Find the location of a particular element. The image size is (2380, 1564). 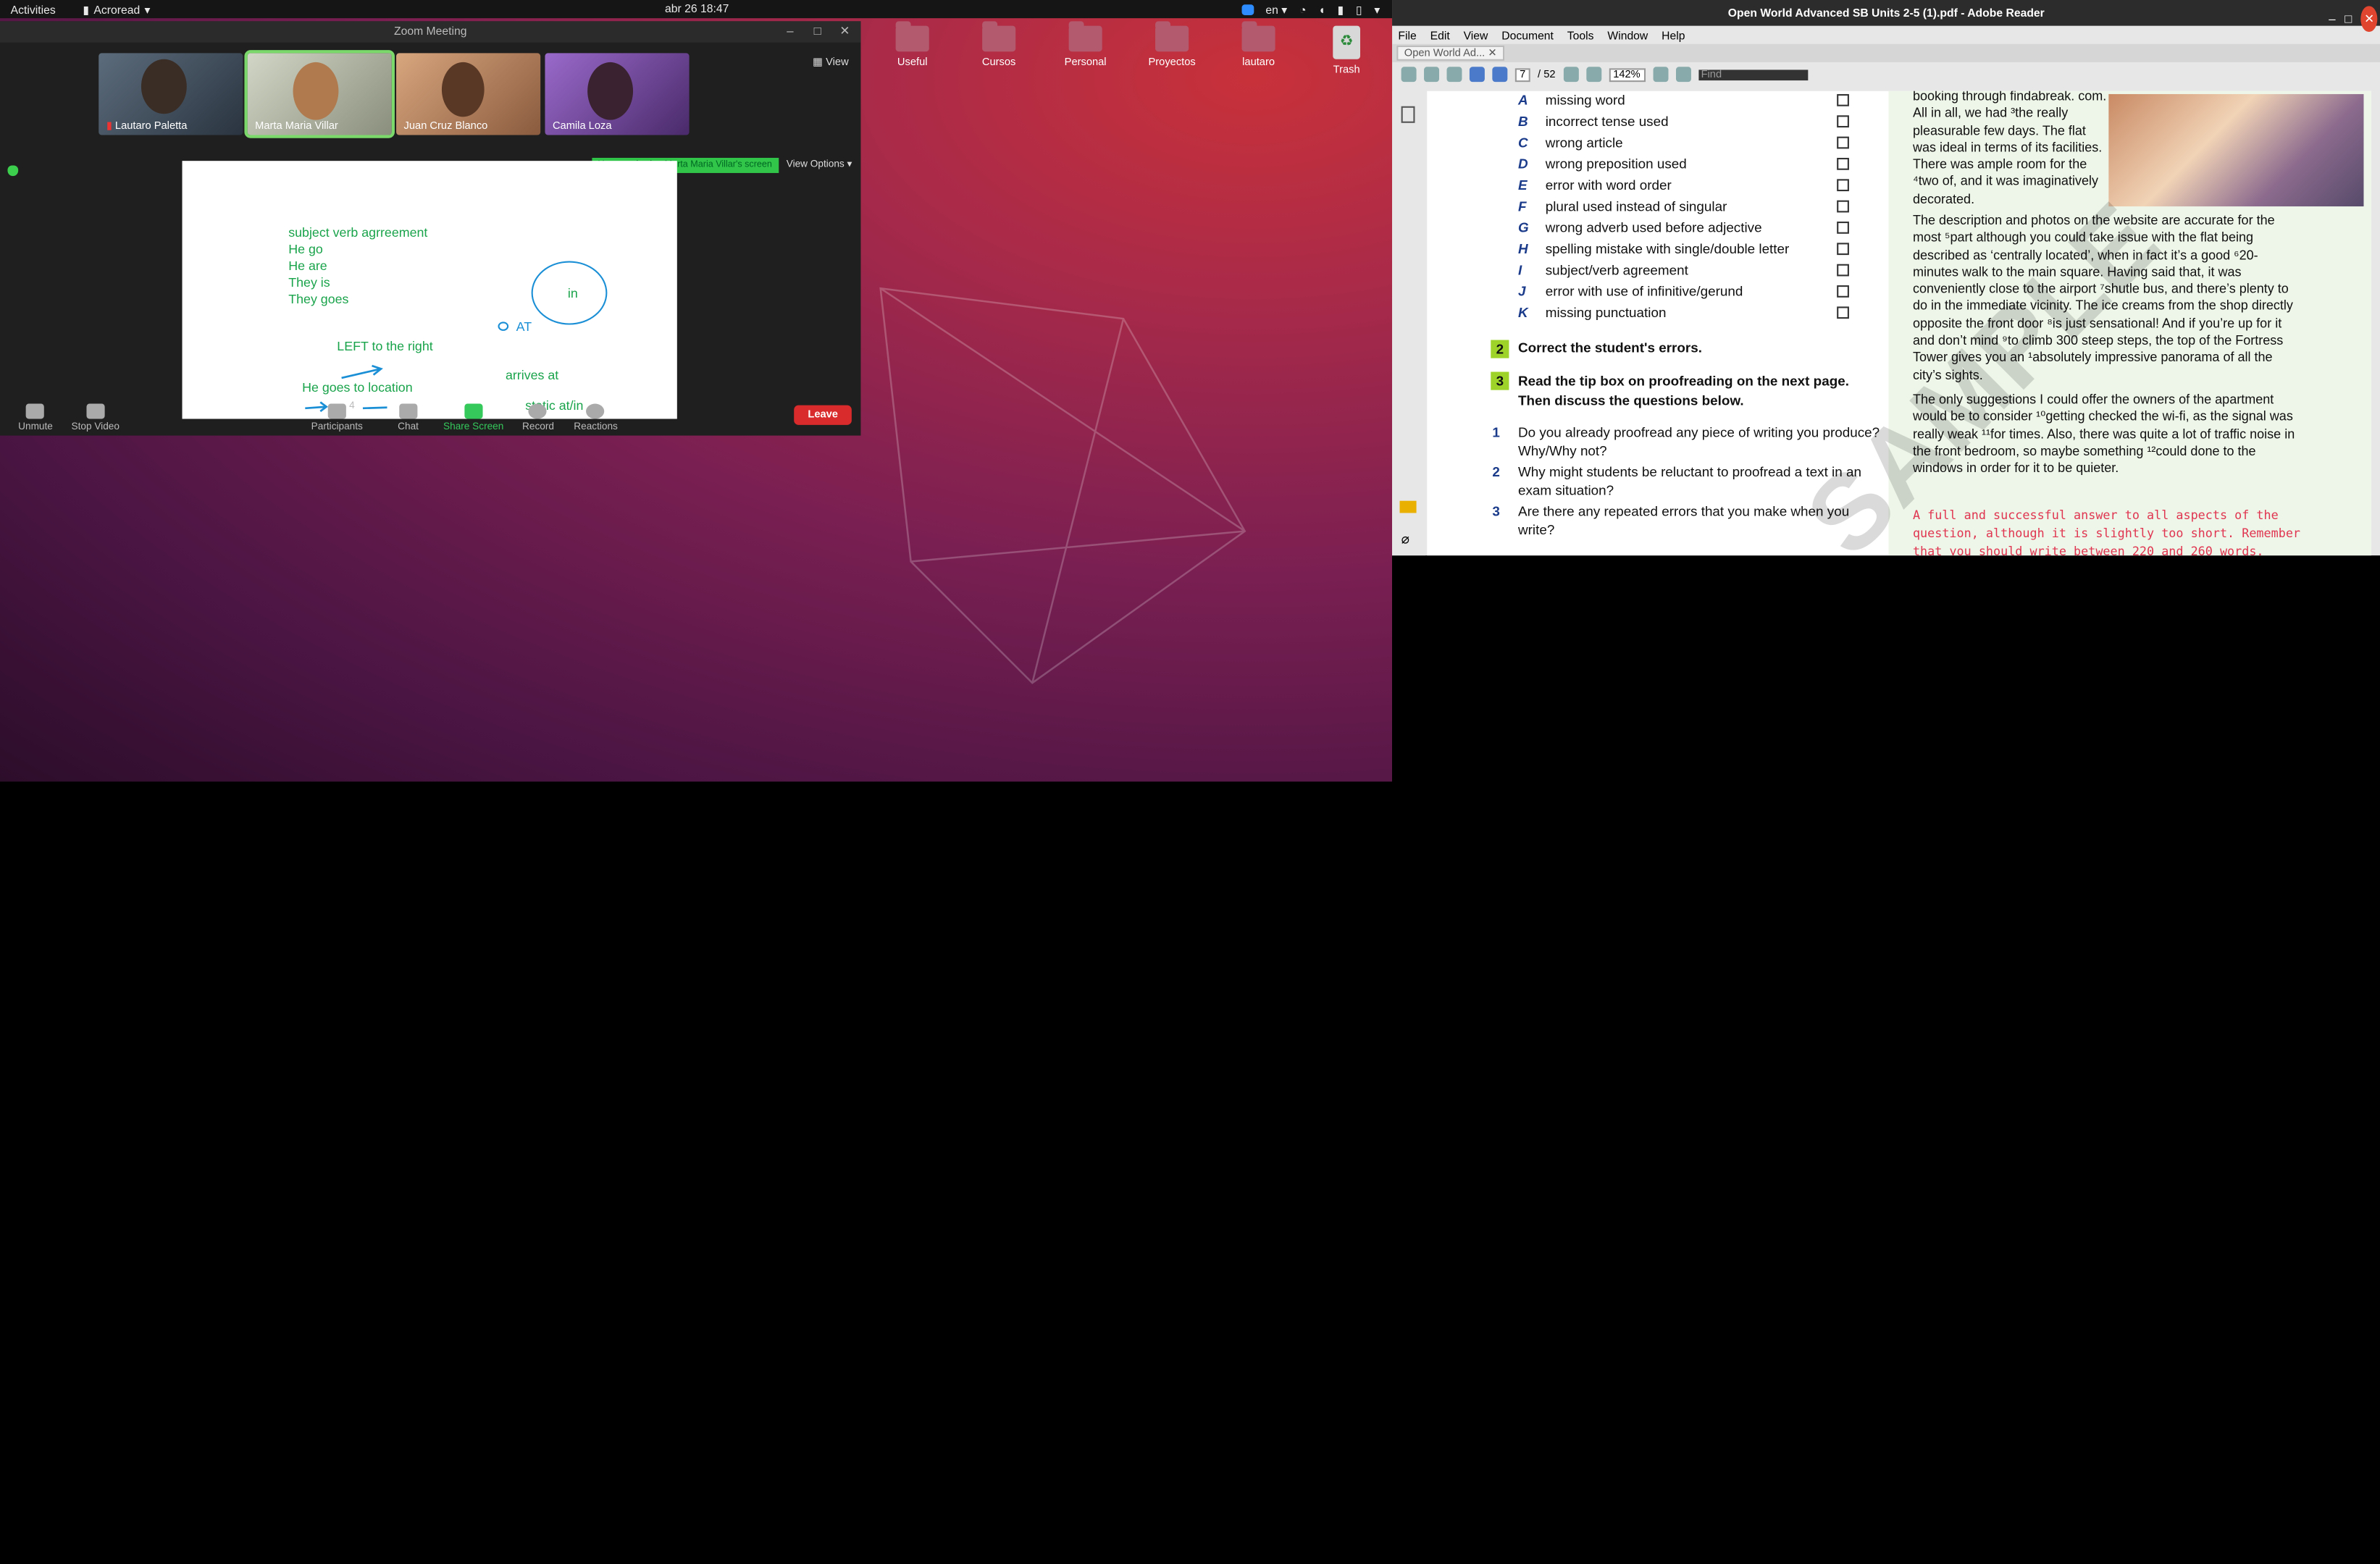

page-number-input: 7 is located at coordinates (1522, 74).